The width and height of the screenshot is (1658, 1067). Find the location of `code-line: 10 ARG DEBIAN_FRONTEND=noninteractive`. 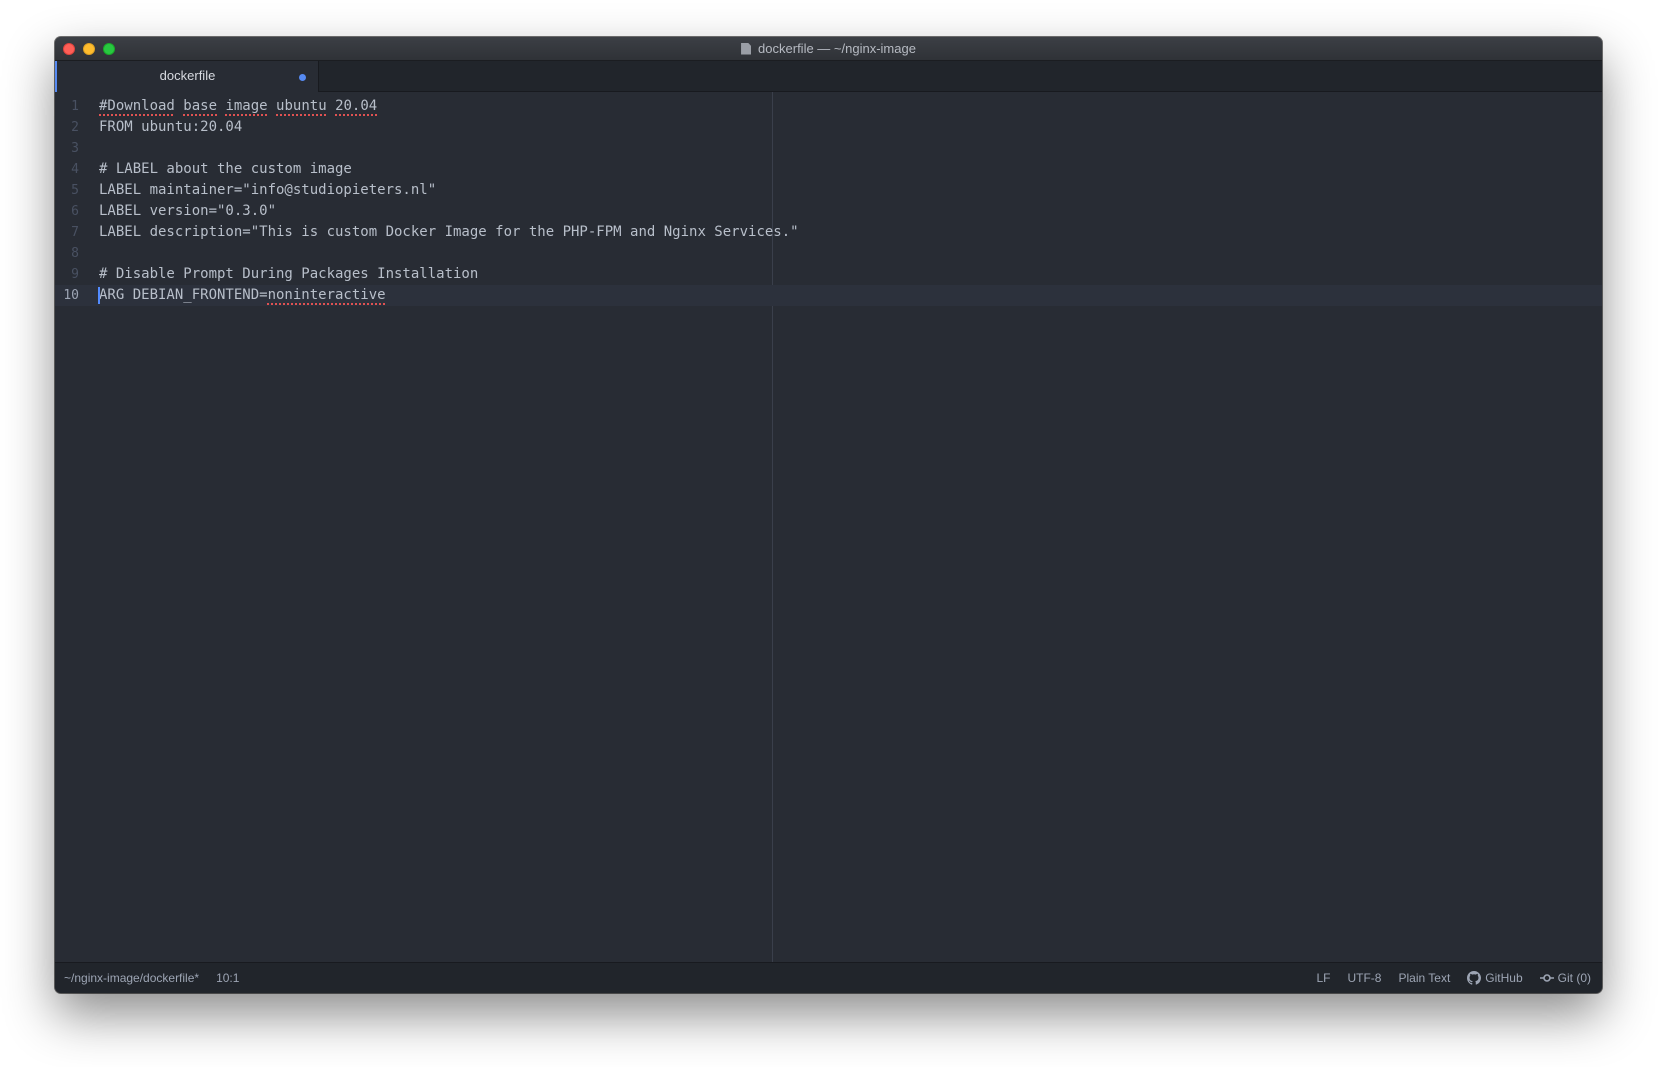

code-line: 10 ARG DEBIAN_FRONTEND=noninteractive is located at coordinates (828, 295).